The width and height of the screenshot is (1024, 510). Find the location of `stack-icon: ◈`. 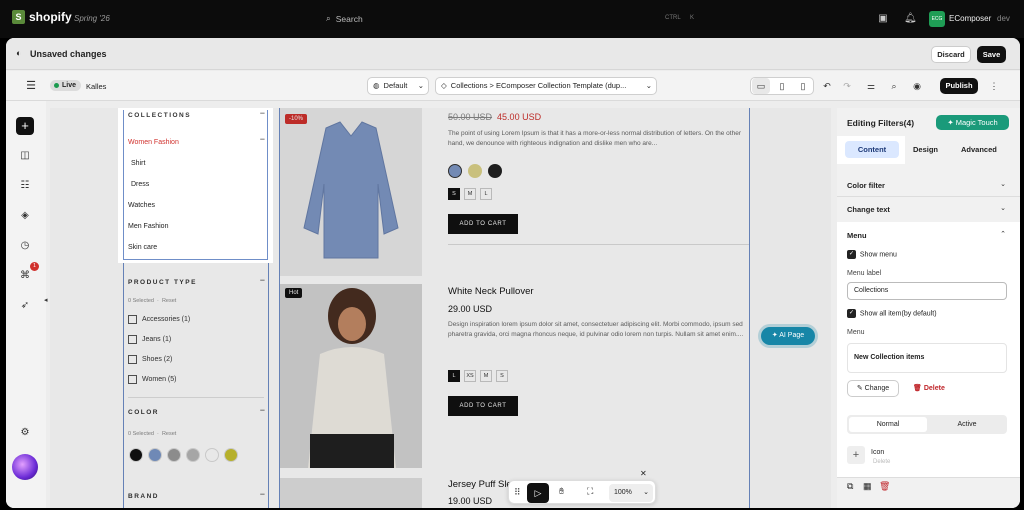

stack-icon: ◈ is located at coordinates (25, 216).